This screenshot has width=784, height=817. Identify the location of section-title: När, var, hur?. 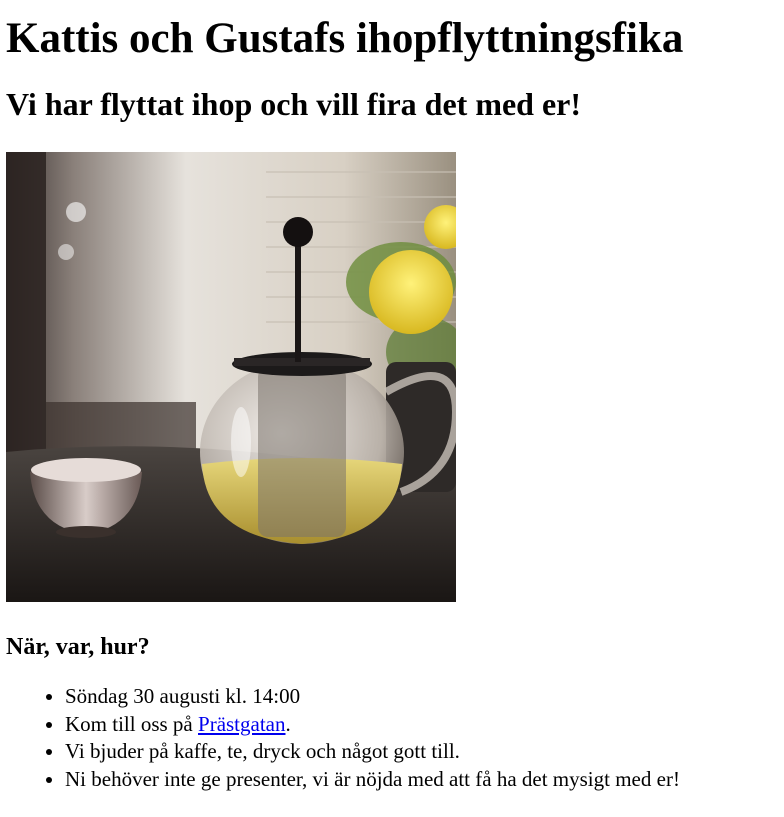
(78, 647).